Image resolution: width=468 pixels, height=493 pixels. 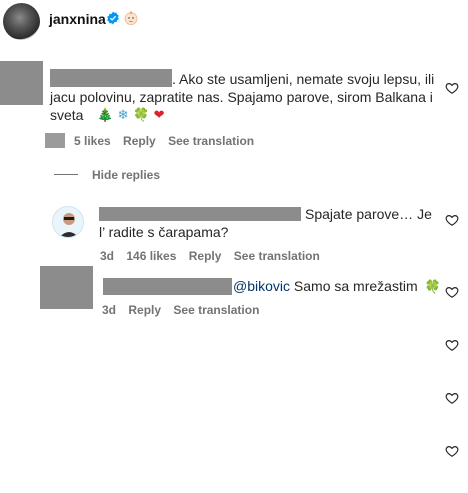 What do you see at coordinates (131, 115) in the screenshot?
I see `comment-emojis: 🎄 ❄ 🍀 ❤` at bounding box center [131, 115].